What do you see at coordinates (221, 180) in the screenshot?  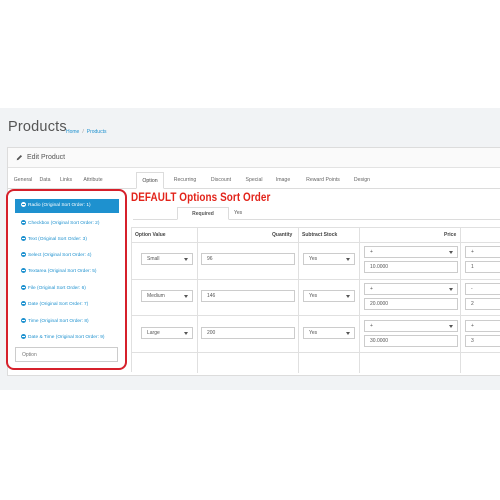 I see `tab-discount: Discount` at bounding box center [221, 180].